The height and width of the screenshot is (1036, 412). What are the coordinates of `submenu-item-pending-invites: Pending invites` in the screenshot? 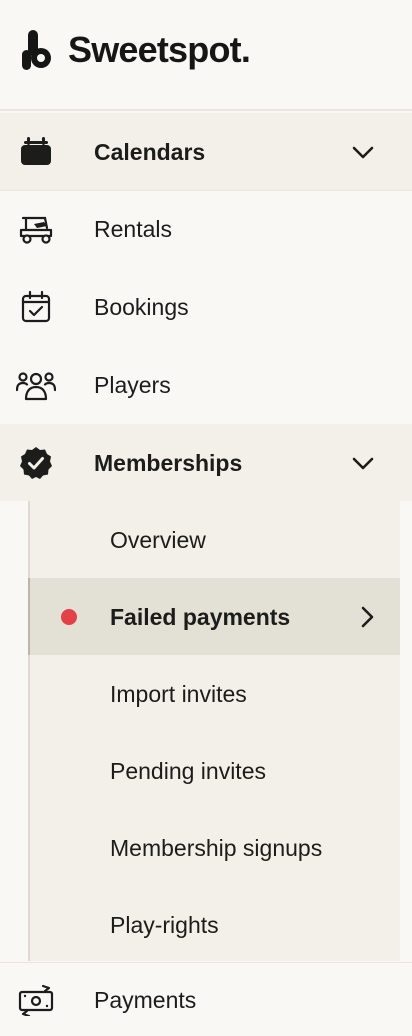 It's located at (215, 770).